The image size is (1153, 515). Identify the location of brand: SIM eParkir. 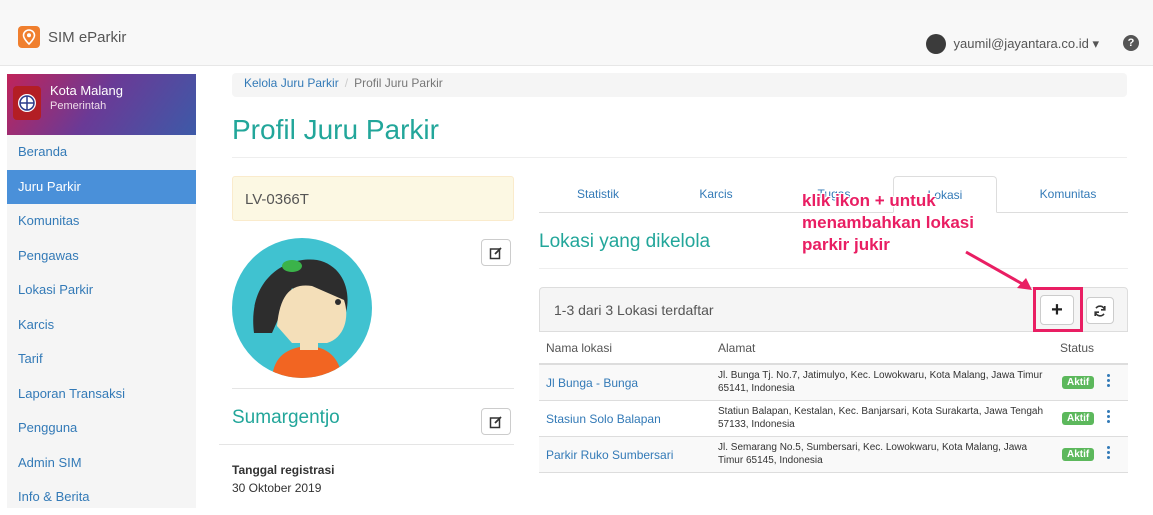
(72, 37).